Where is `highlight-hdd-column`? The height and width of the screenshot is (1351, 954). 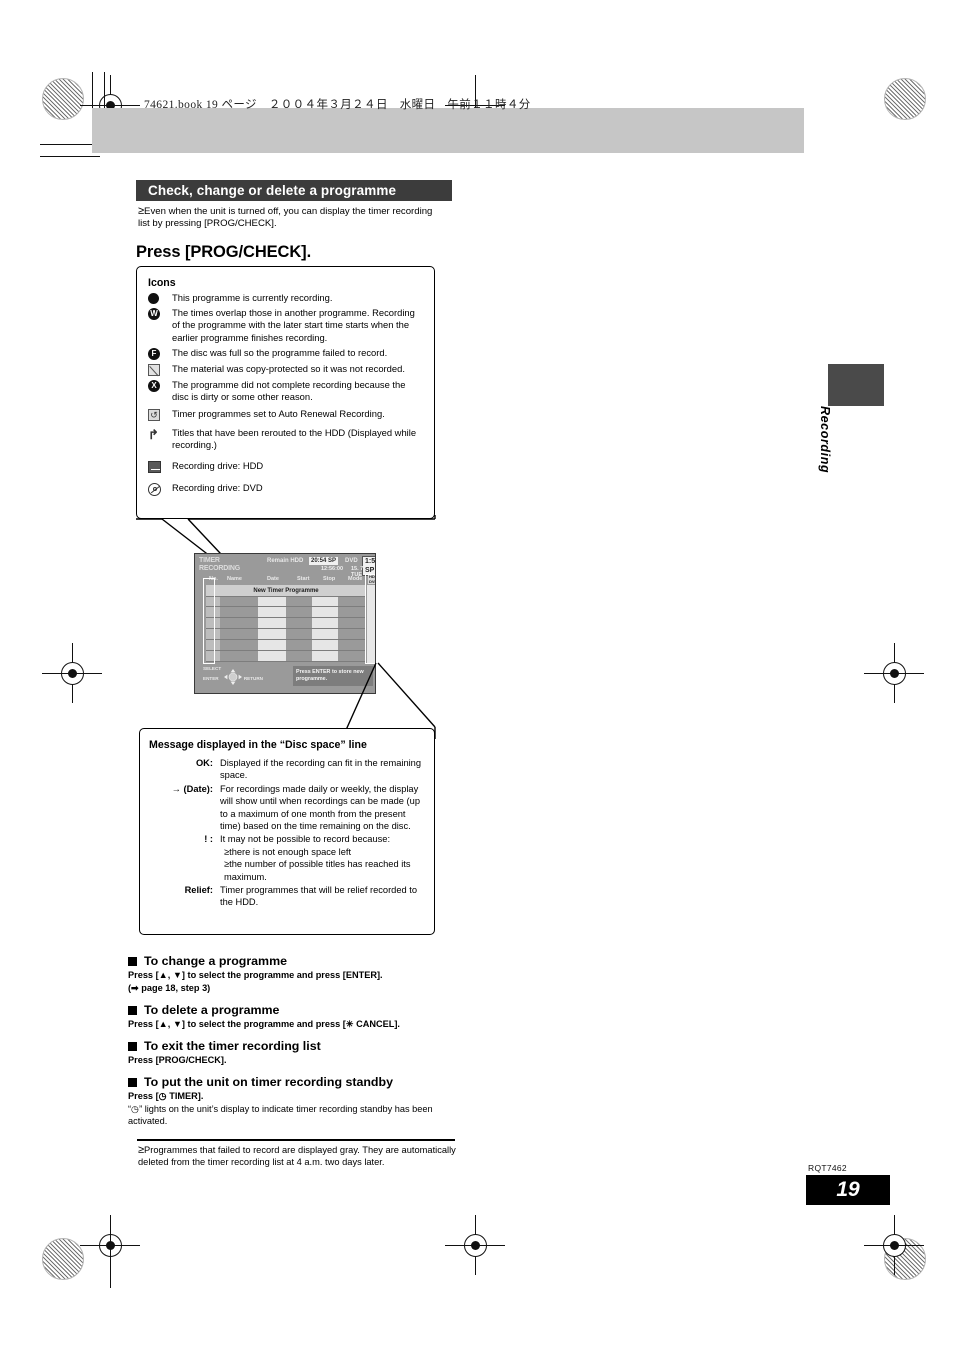
highlight-hdd-column is located at coordinates (370, 619).